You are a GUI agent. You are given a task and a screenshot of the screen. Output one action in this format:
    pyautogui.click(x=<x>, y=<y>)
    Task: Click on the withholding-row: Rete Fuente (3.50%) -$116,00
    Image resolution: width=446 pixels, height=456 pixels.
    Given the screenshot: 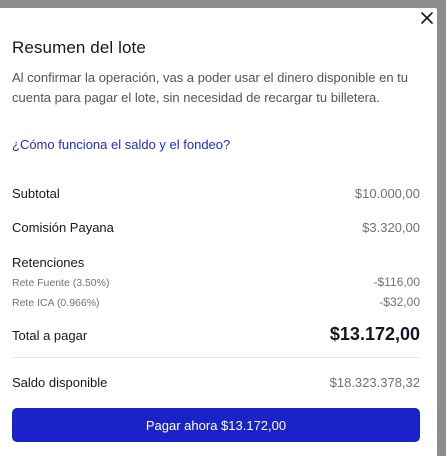 What is the action you would take?
    pyautogui.click(x=216, y=282)
    